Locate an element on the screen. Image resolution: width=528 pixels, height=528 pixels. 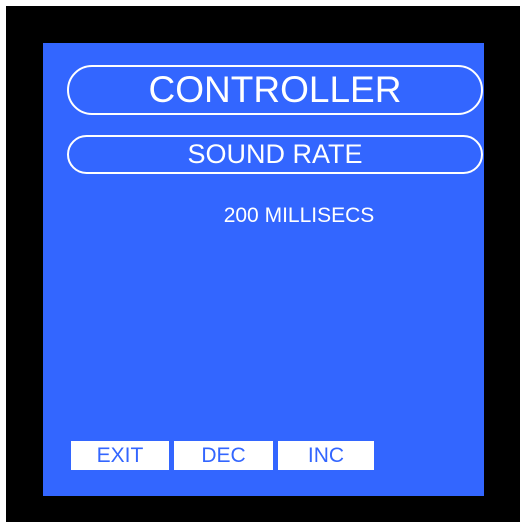
increment-button: INC is located at coordinates (326, 455).